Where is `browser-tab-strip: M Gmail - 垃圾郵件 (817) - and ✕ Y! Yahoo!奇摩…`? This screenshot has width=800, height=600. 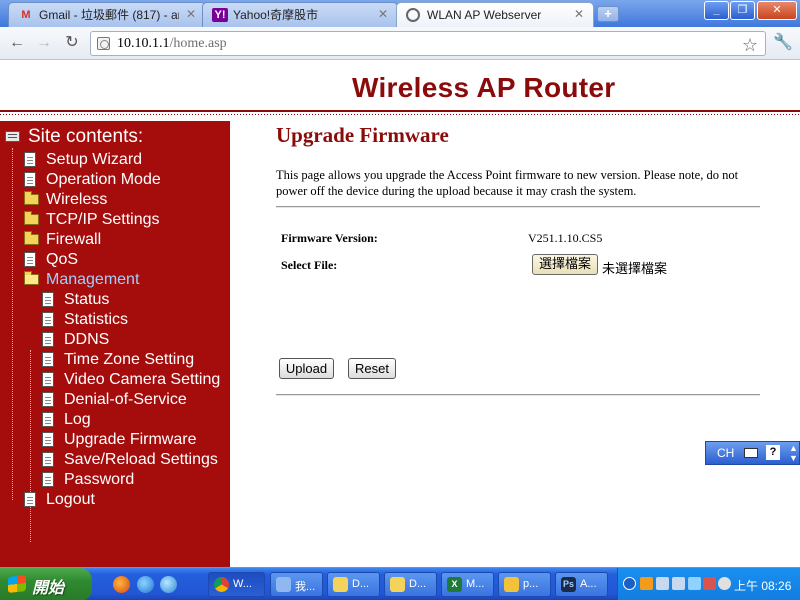
browser-tab-strip: M Gmail - 垃圾郵件 (817) - and ✕ Y! Yahoo!奇摩… is located at coordinates (400, 13).